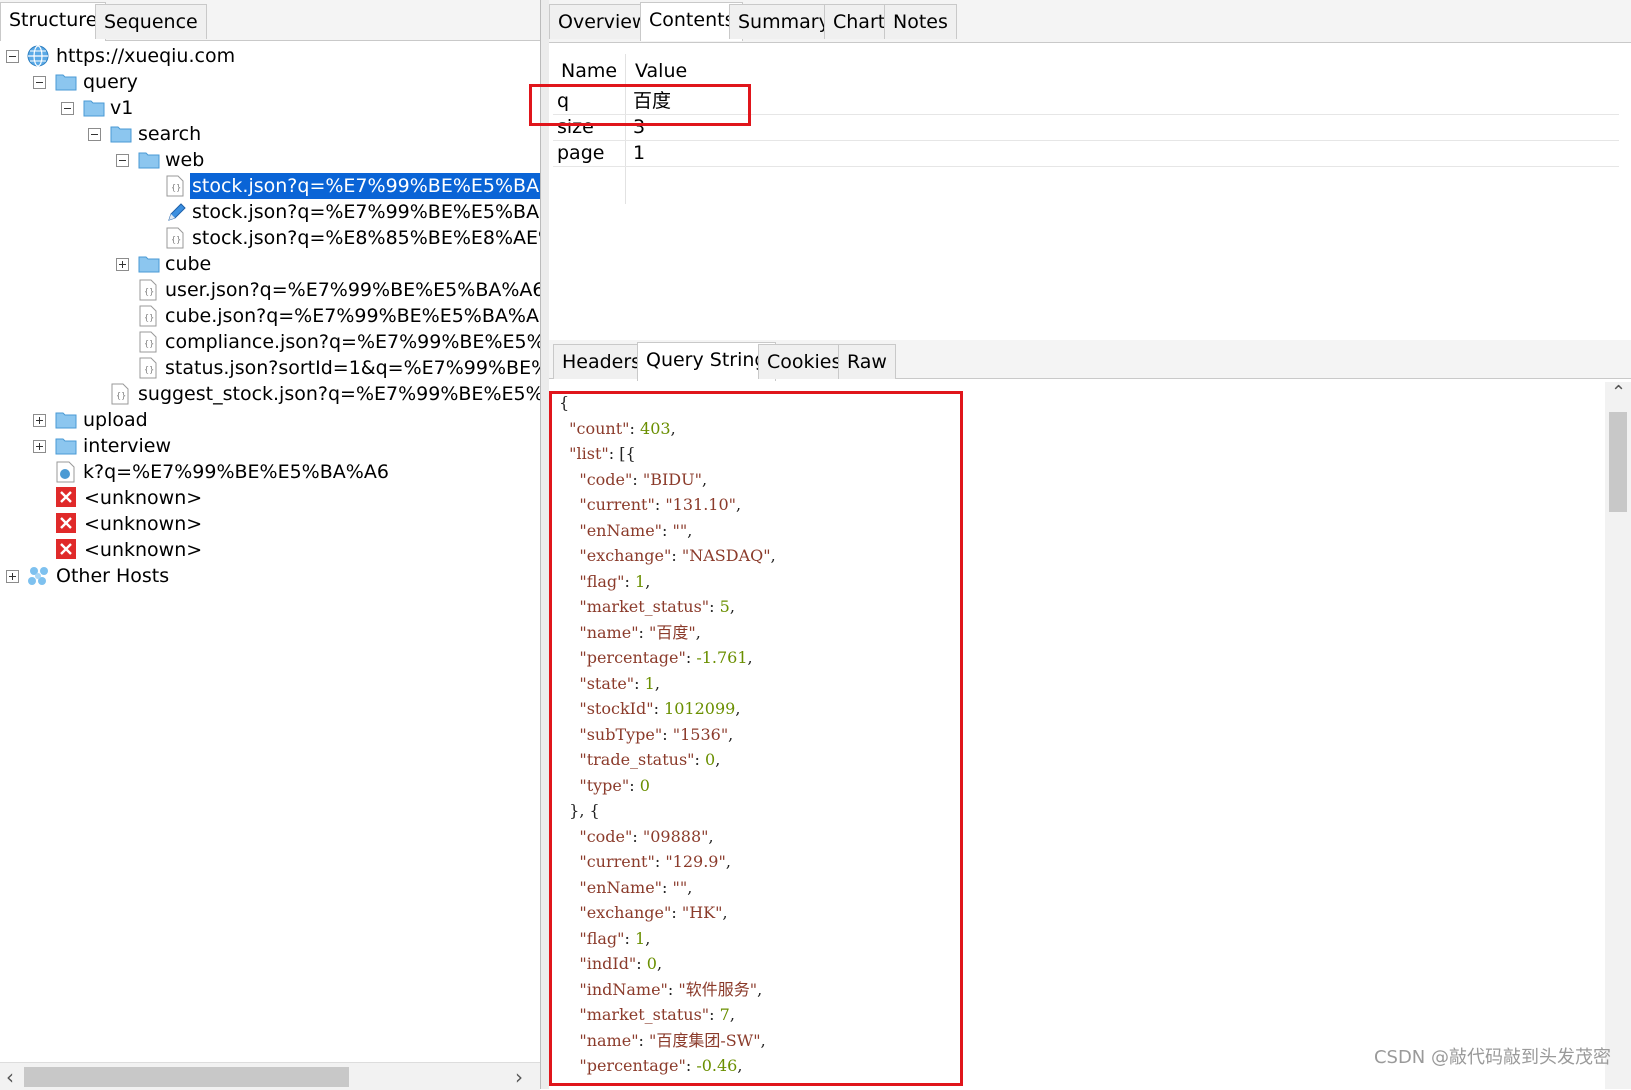 The image size is (1631, 1090). What do you see at coordinates (236, 472) in the screenshot?
I see `file-label: k?q=%E7%99%BE%E5%BA%A6` at bounding box center [236, 472].